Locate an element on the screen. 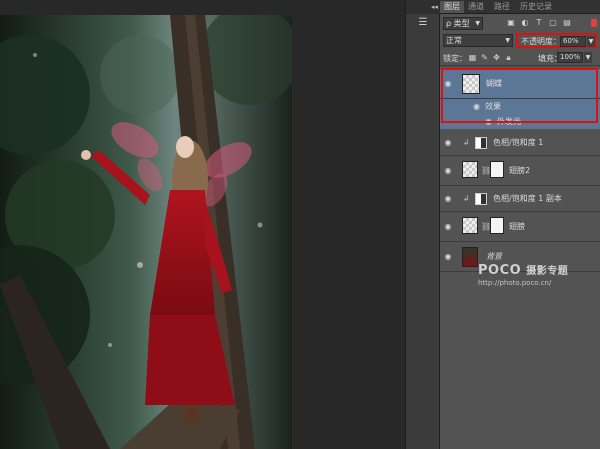 The width and height of the screenshot is (600, 449). lock-position-icon: ✥ is located at coordinates (496, 57).